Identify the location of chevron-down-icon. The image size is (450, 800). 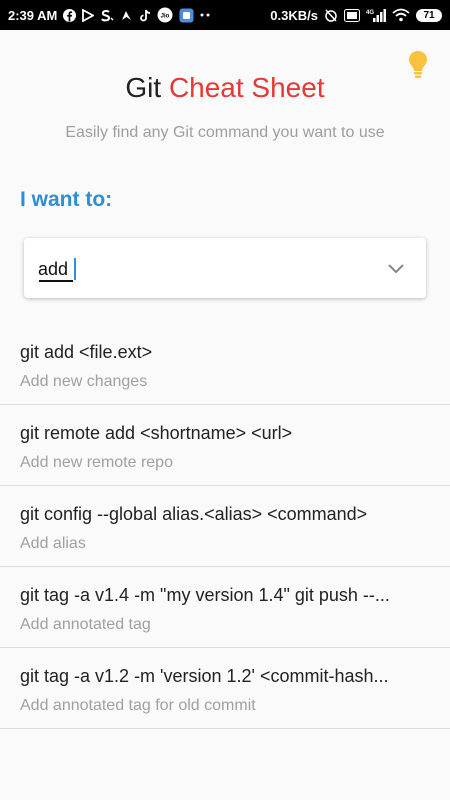
(396, 270).